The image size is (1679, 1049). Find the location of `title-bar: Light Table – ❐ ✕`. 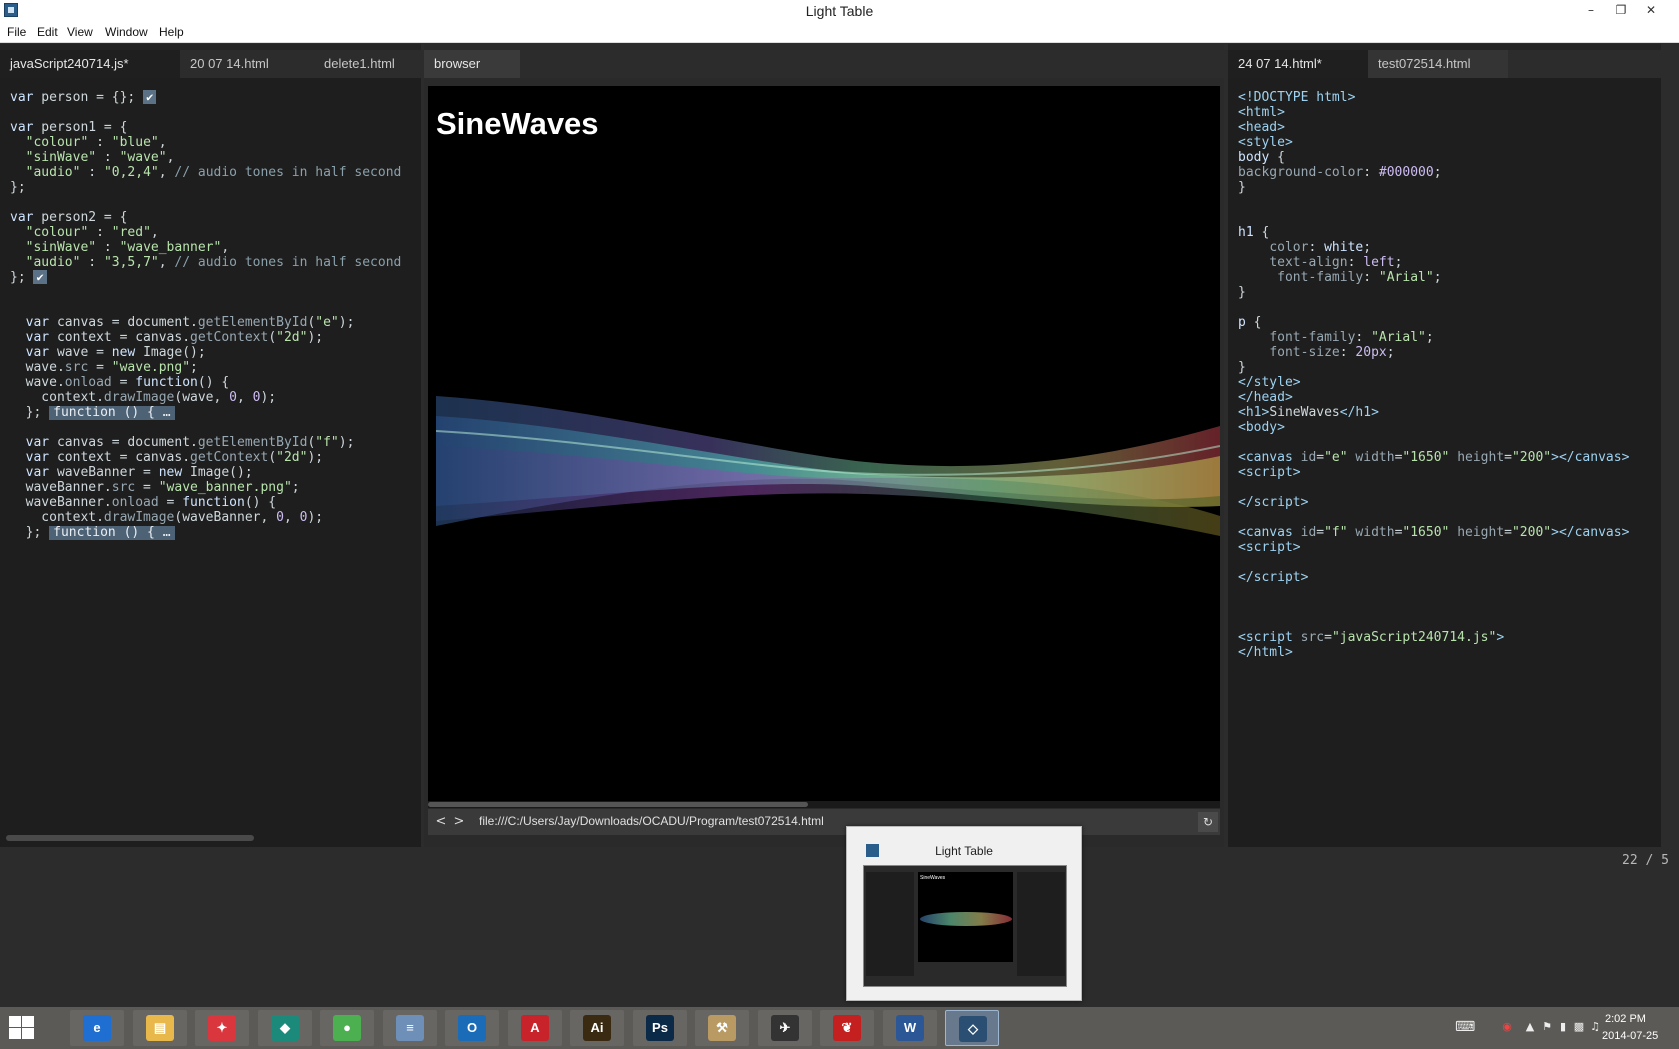

title-bar: Light Table – ❐ ✕ is located at coordinates (839, 11).